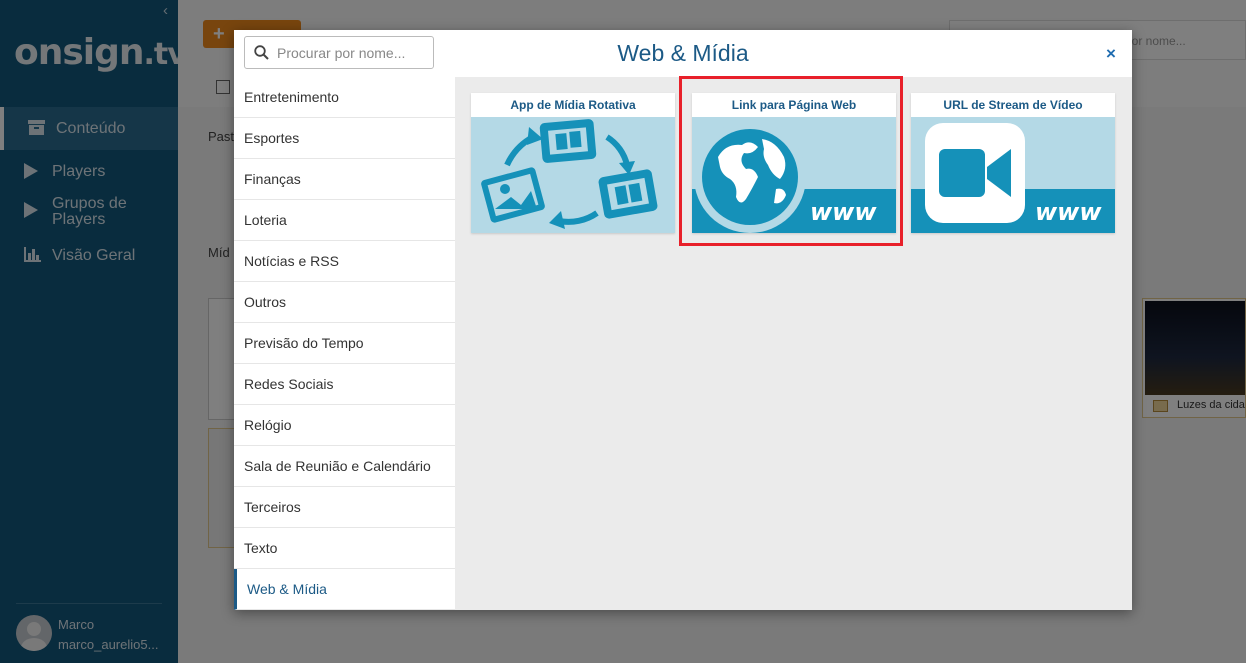 The image size is (1246, 663). I want to click on category-item: Relógio, so click(344, 425).